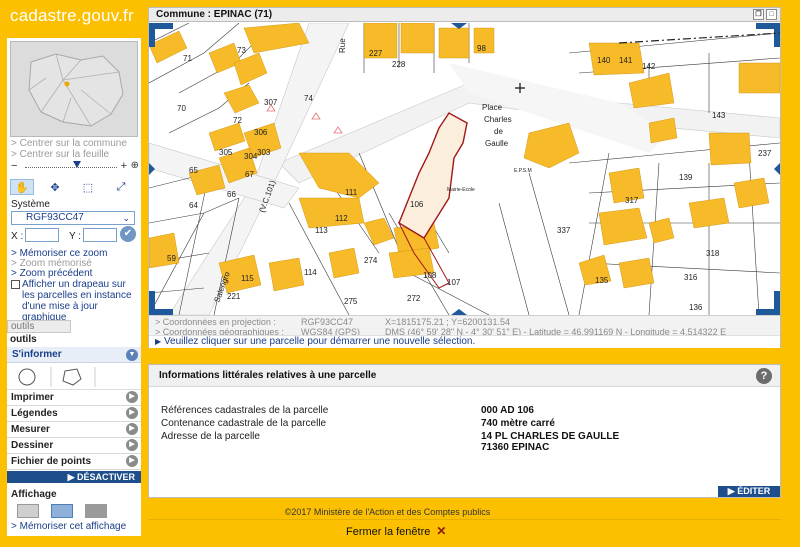  Describe the element at coordinates (74, 414) in the screenshot. I see `menu-legendes: Légendes ▶` at that location.